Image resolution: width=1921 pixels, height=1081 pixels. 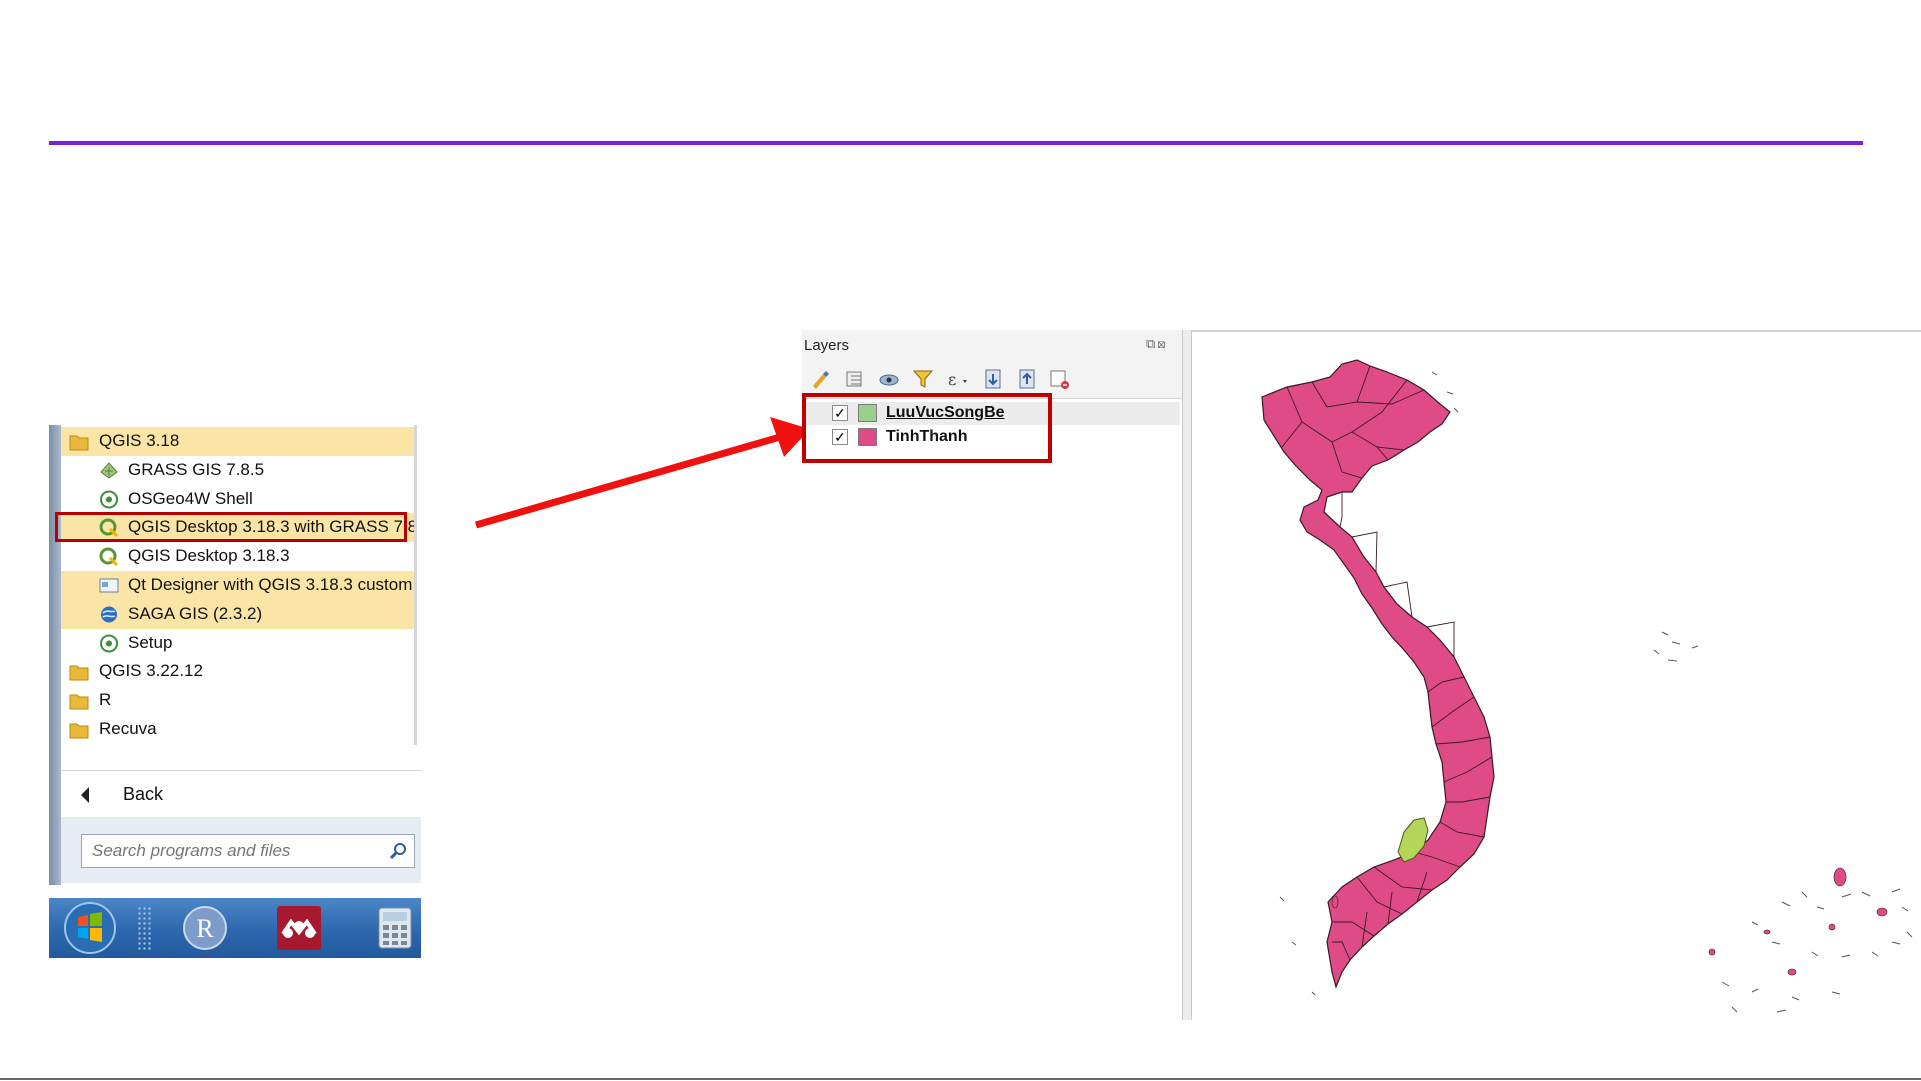 I want to click on r-letter: R, so click(x=205, y=928).